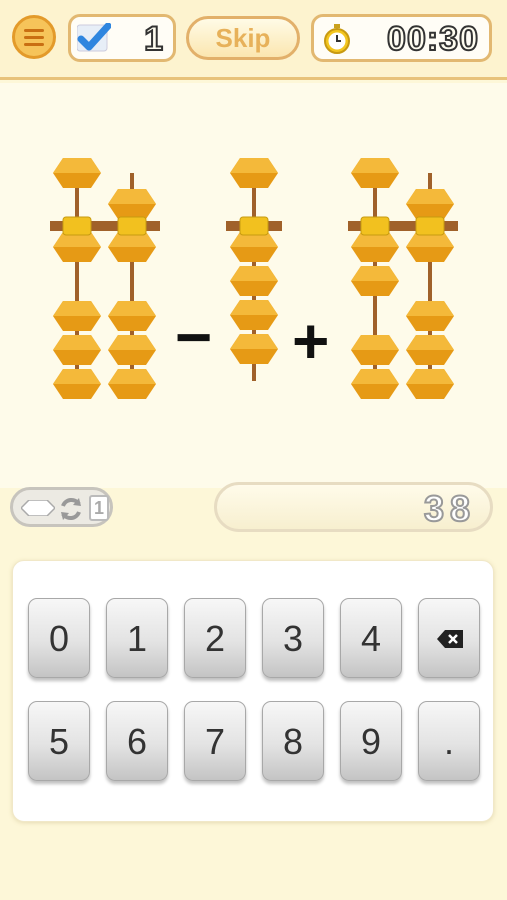 The image size is (507, 900). Describe the element at coordinates (132, 226) in the screenshot. I see `term-0-digit-1-marker` at that location.